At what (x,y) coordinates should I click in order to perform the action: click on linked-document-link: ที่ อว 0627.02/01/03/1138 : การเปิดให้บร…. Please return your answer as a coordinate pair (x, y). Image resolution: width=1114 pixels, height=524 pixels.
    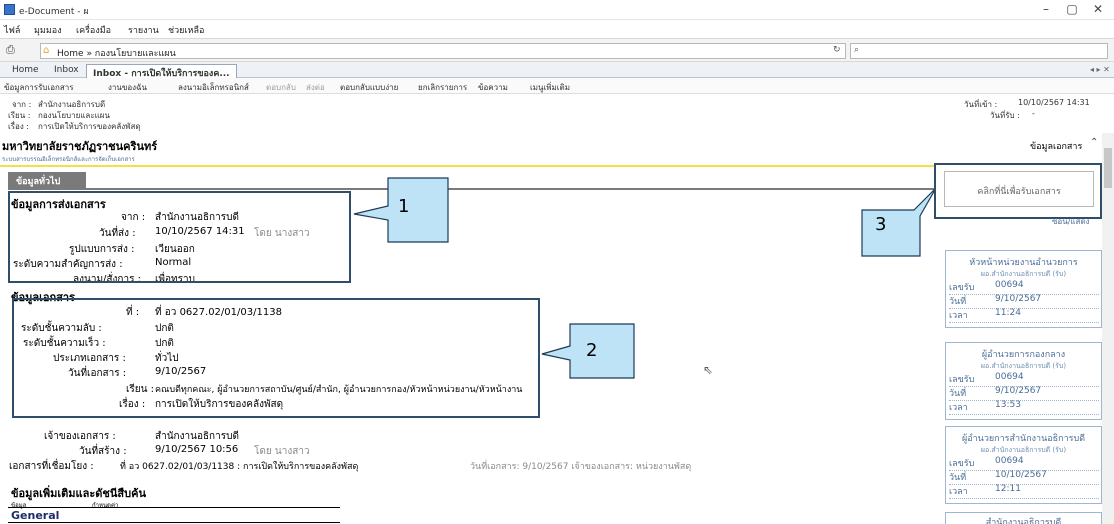
    Looking at the image, I should click on (239, 466).